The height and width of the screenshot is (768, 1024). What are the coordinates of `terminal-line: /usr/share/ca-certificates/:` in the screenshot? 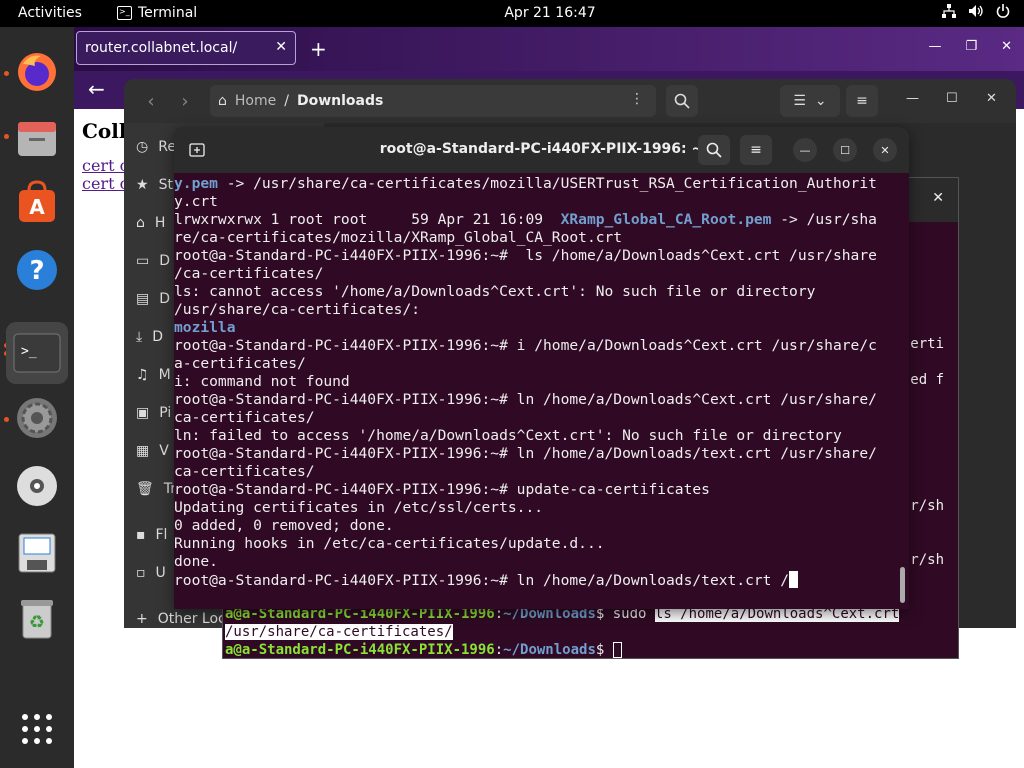 It's located at (297, 310).